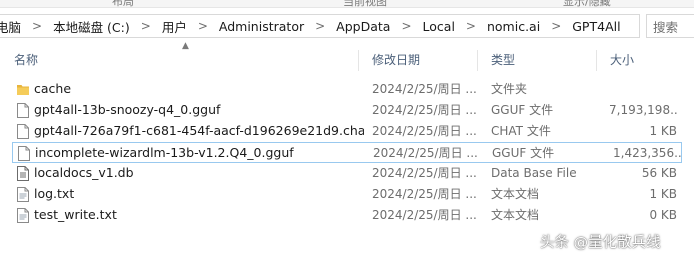  What do you see at coordinates (11, 26) in the screenshot?
I see `breadcrumb-this-pc: 电脑` at bounding box center [11, 26].